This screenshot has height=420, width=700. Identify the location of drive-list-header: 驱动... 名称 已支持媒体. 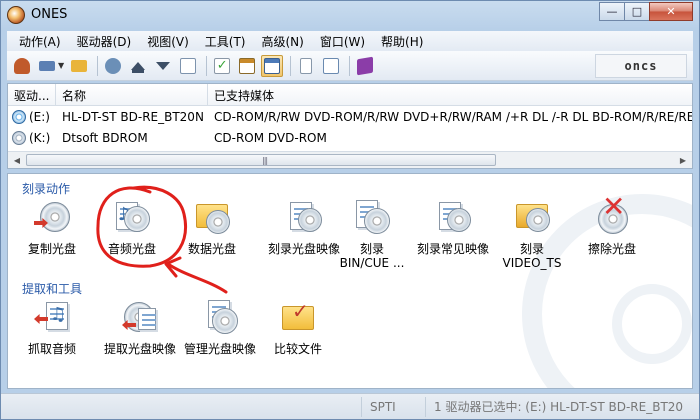
(350, 95).